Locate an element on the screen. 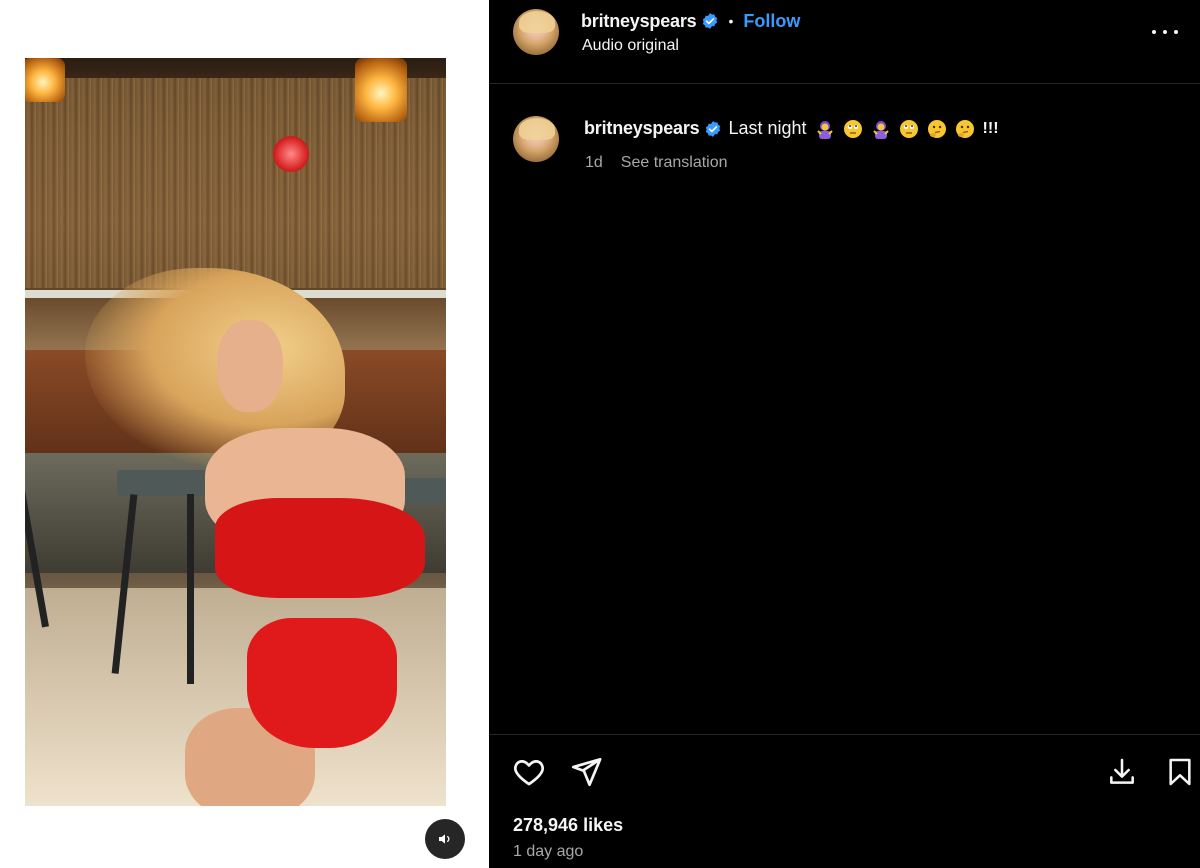 The image size is (1200, 868). more-options-button is located at coordinates (1165, 32).